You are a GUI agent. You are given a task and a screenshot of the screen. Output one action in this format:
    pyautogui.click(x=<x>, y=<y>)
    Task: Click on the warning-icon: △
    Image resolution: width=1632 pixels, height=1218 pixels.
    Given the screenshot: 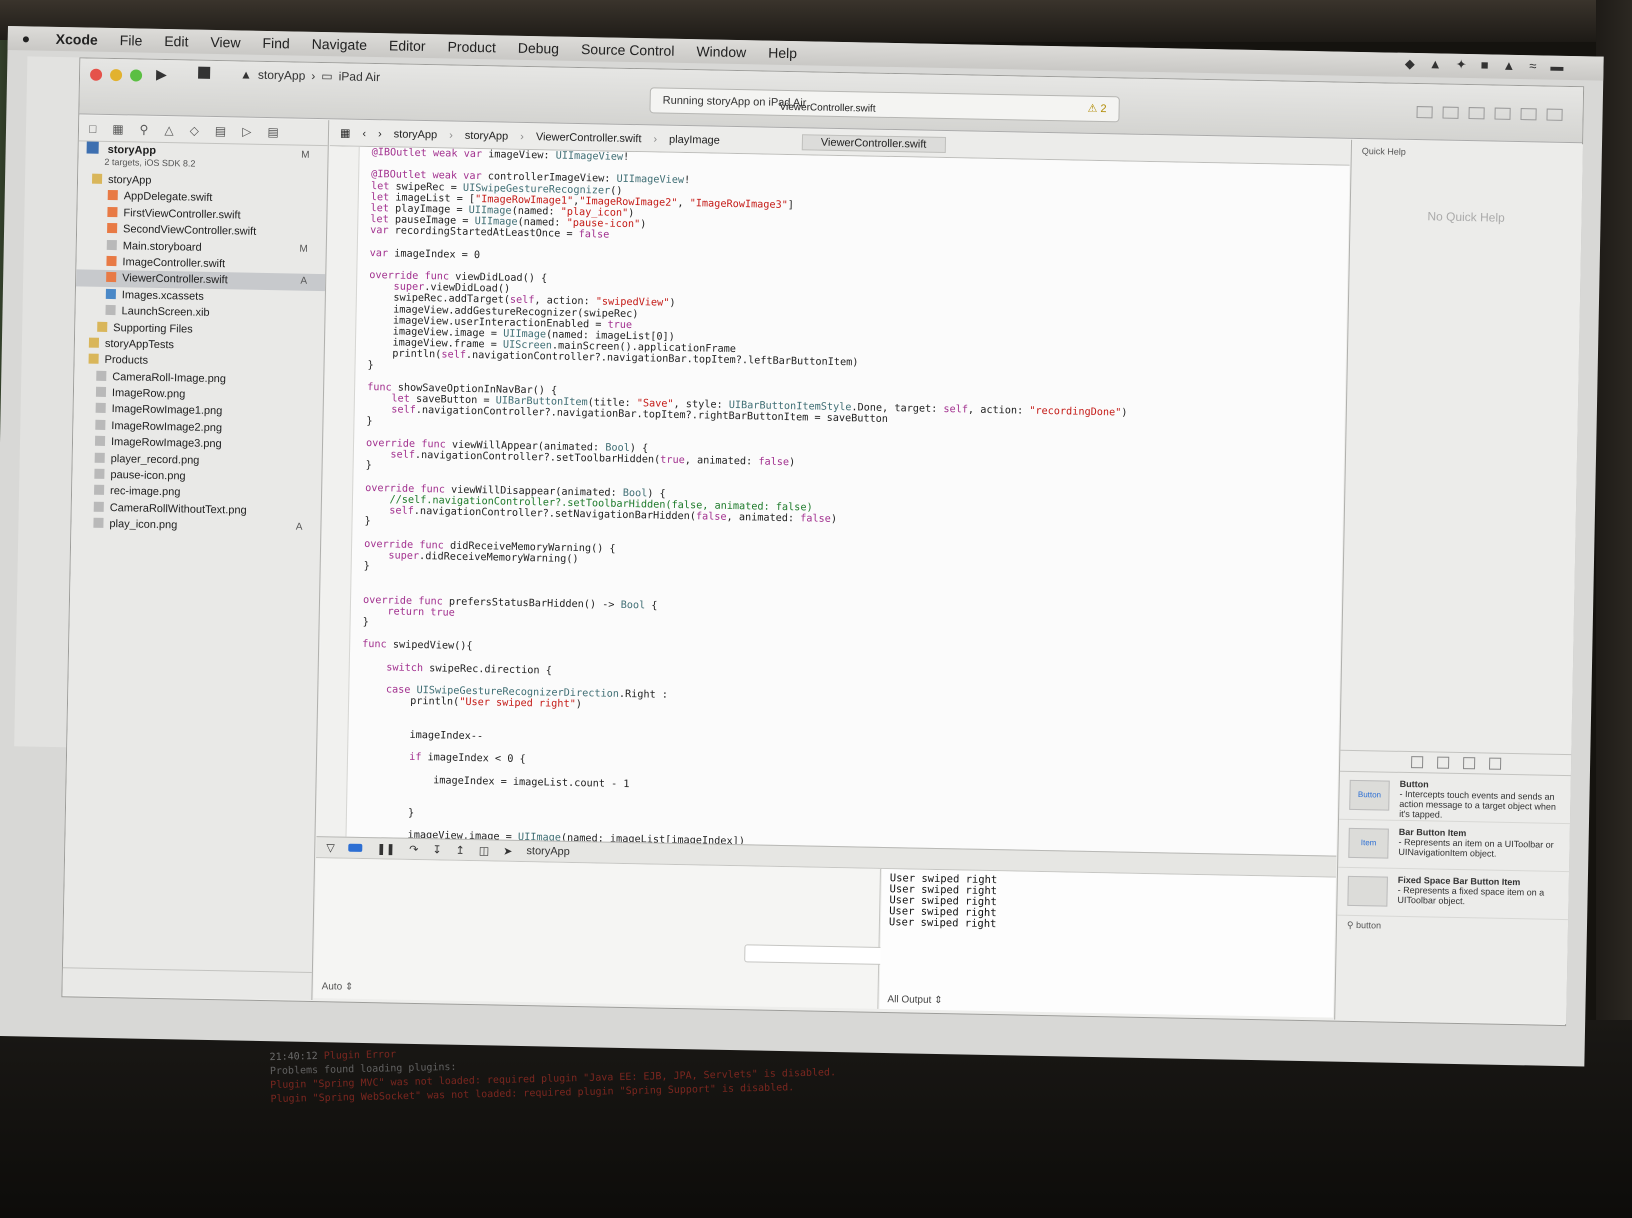 What is the action you would take?
    pyautogui.click(x=169, y=130)
    